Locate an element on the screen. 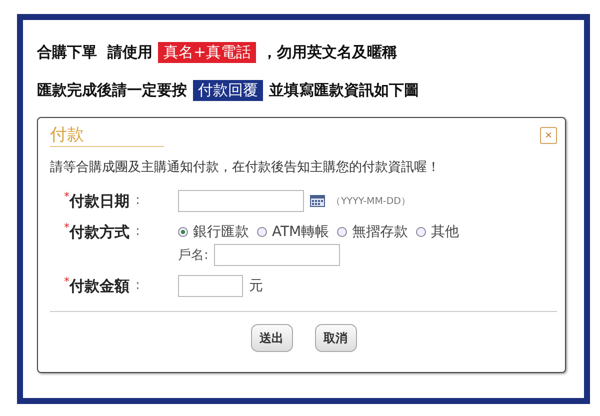 This screenshot has height=416, width=600. instruction-text: ，勿用英文名及暱稱 is located at coordinates (330, 52).